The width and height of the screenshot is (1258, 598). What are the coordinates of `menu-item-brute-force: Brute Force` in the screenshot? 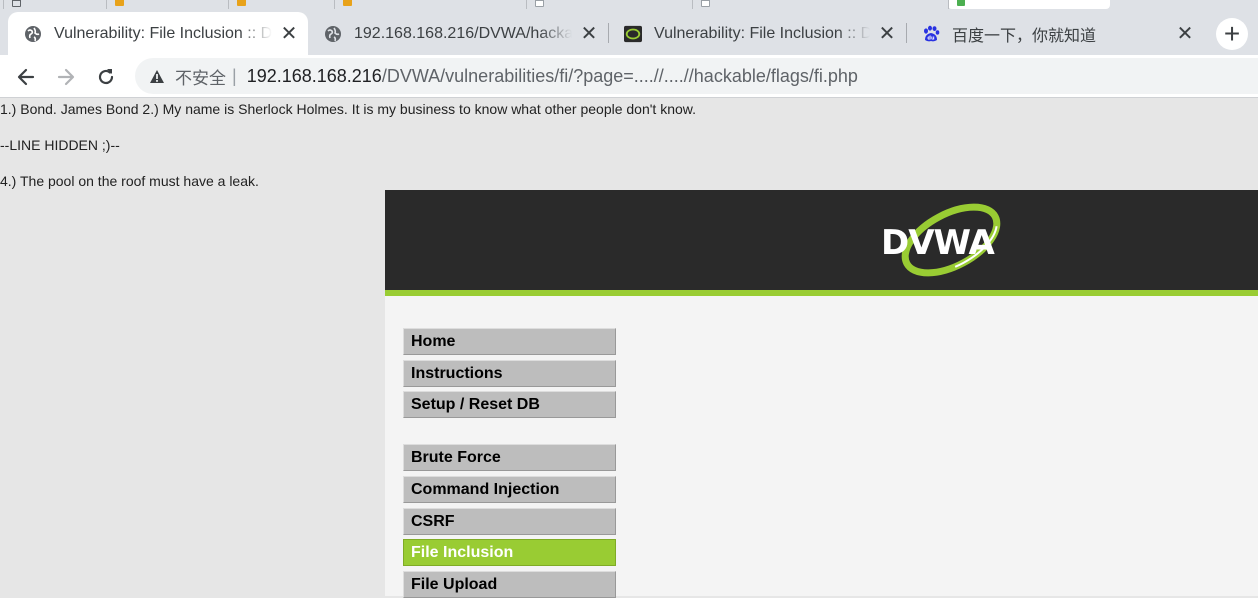 It's located at (509, 457).